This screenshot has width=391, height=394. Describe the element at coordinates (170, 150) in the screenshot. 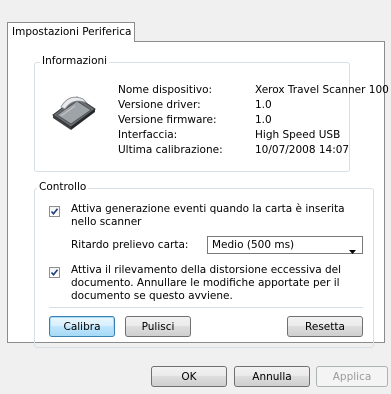

I see `info-label: Ultima calibrazione:` at that location.